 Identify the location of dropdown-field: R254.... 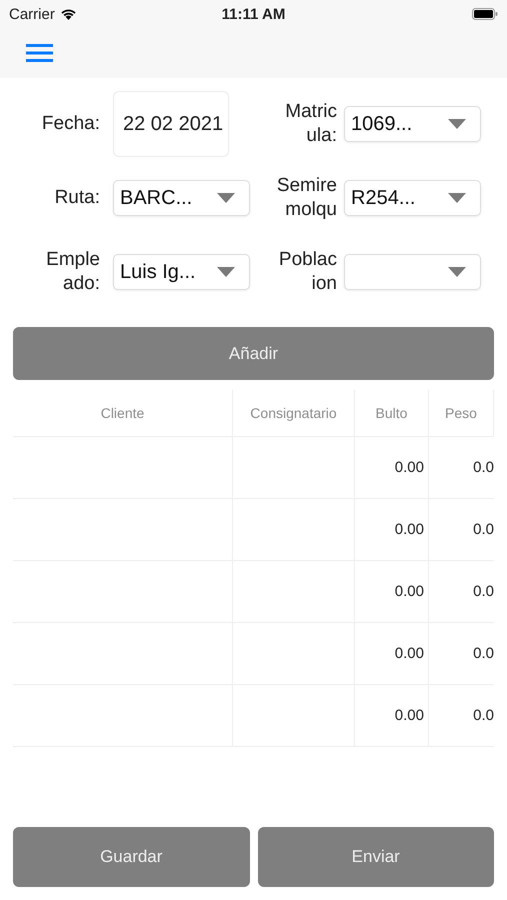
(412, 198).